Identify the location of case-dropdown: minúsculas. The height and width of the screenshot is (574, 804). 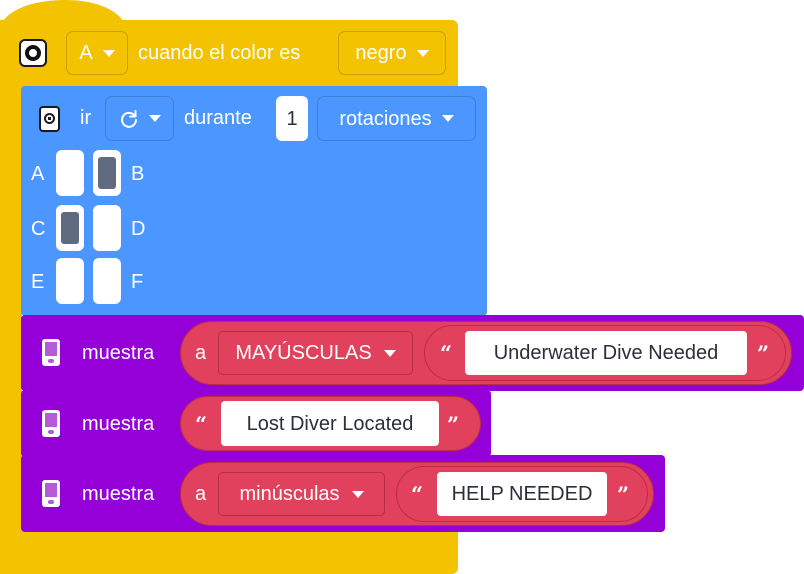
(301, 494).